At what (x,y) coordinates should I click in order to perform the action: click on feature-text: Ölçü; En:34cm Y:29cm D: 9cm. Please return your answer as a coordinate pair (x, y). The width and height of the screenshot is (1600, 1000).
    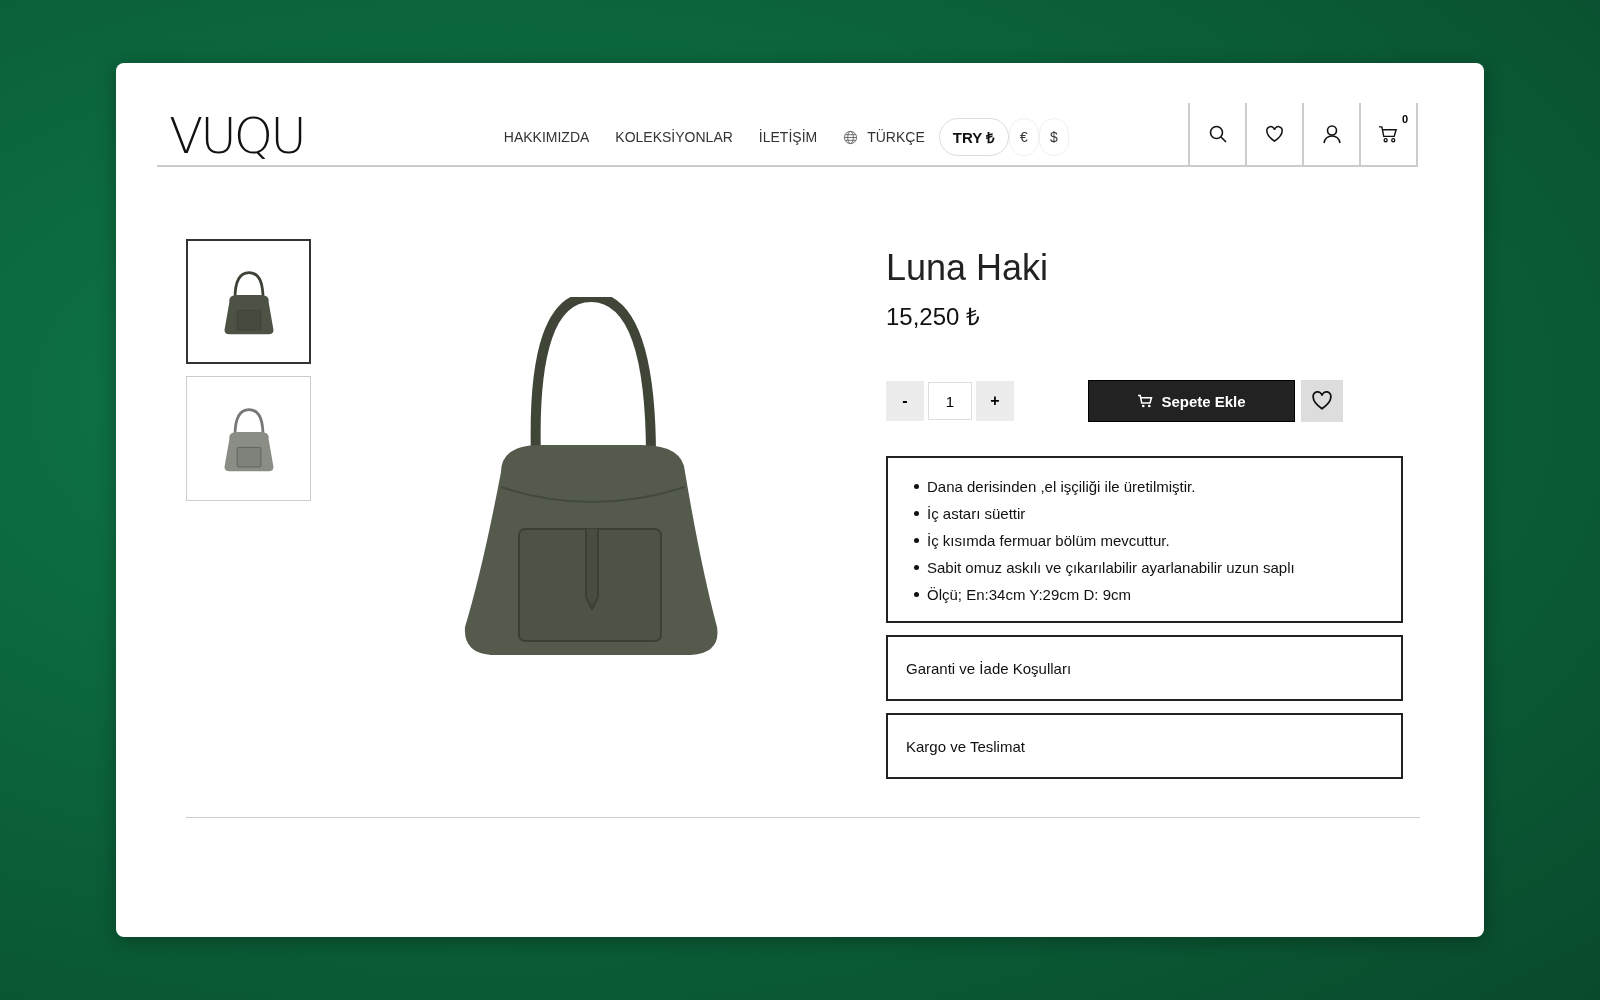
    Looking at the image, I should click on (1029, 594).